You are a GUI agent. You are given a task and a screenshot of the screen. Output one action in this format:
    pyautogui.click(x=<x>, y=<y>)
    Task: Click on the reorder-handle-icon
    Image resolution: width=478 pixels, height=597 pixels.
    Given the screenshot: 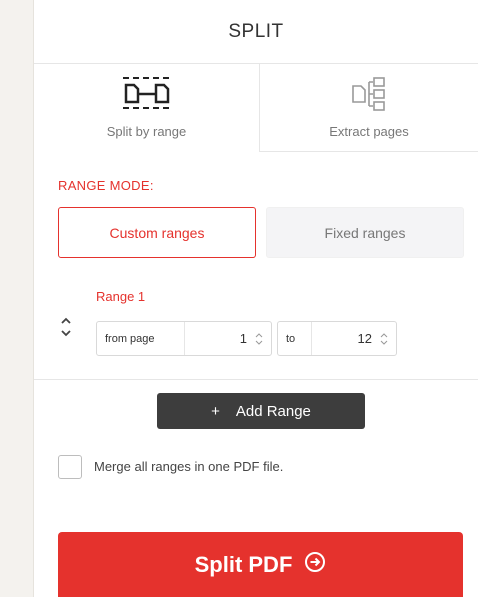 What is the action you would take?
    pyautogui.click(x=66, y=329)
    